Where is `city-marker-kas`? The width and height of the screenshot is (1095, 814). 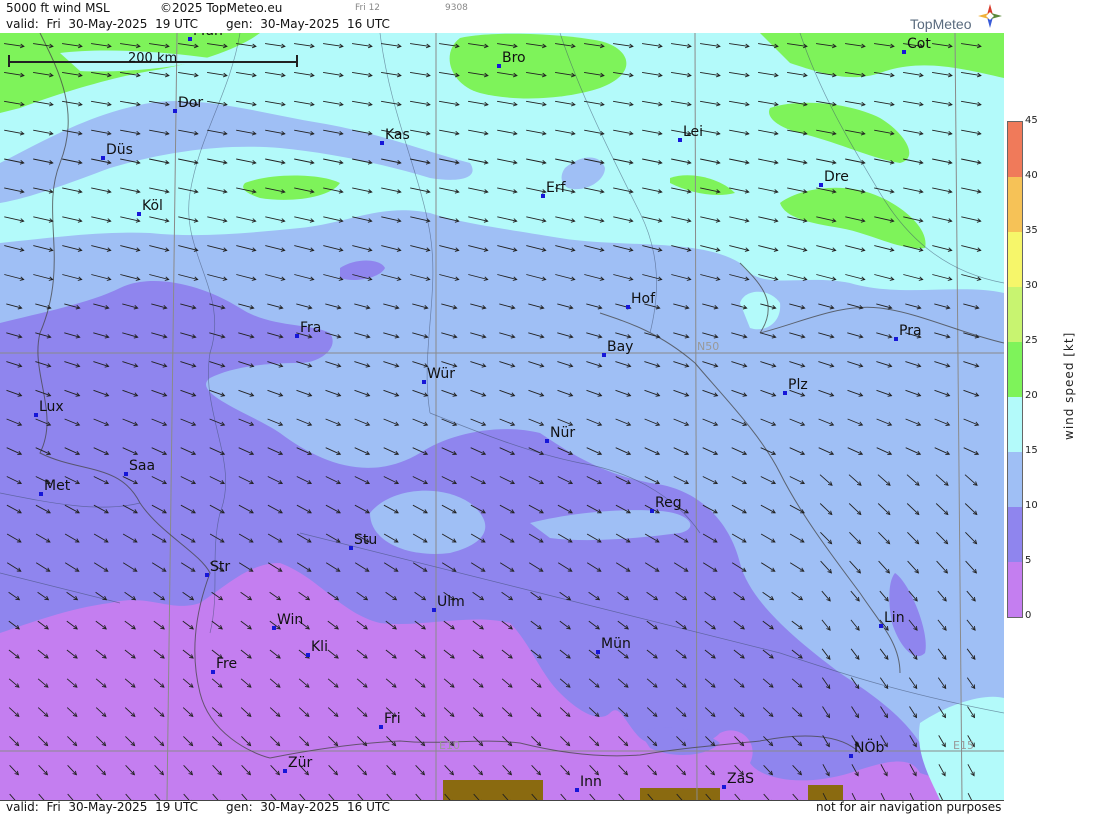
city-marker-kas is located at coordinates (382, 143).